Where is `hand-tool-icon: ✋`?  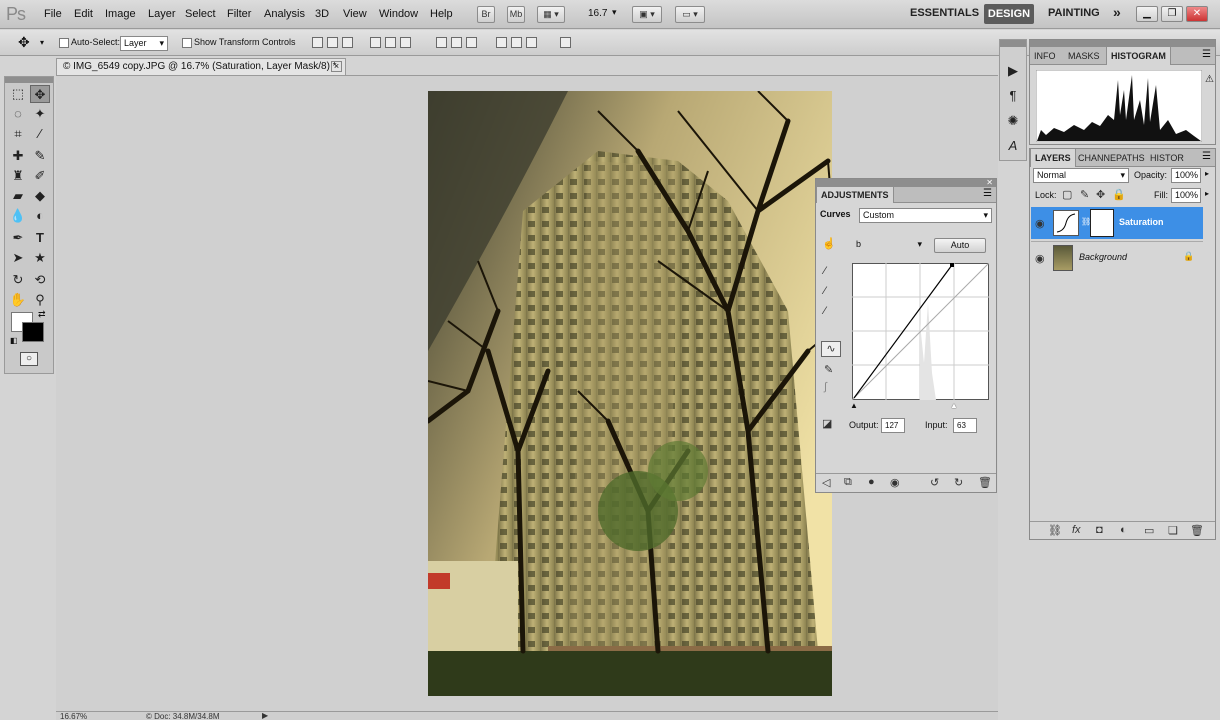
hand-tool-icon: ✋ is located at coordinates (18, 300).